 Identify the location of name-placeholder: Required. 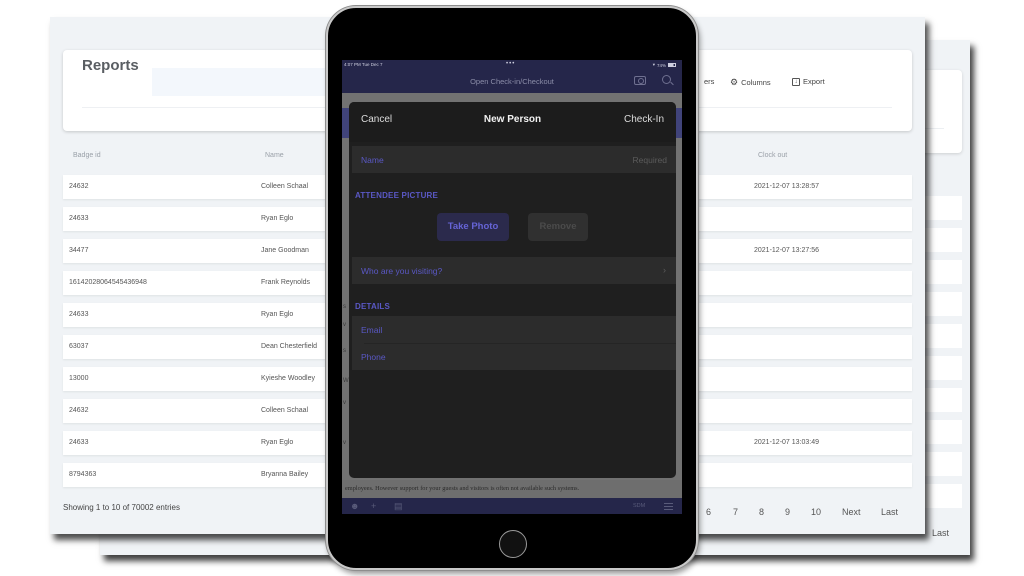
(650, 160).